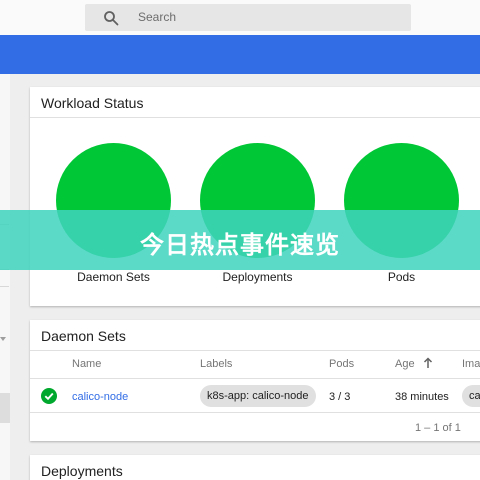  I want to click on image-chip: calico, so click(471, 396).